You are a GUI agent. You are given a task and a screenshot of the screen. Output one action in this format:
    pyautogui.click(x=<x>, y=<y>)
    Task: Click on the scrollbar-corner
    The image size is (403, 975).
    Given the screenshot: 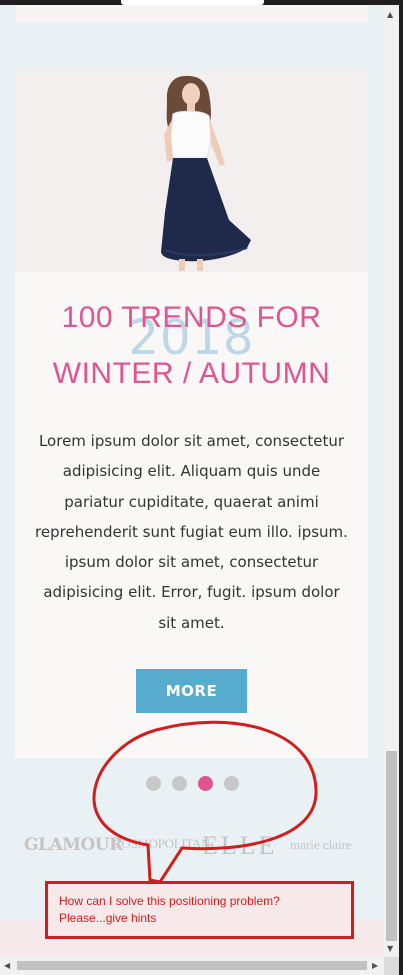 What is the action you would take?
    pyautogui.click(x=391, y=966)
    